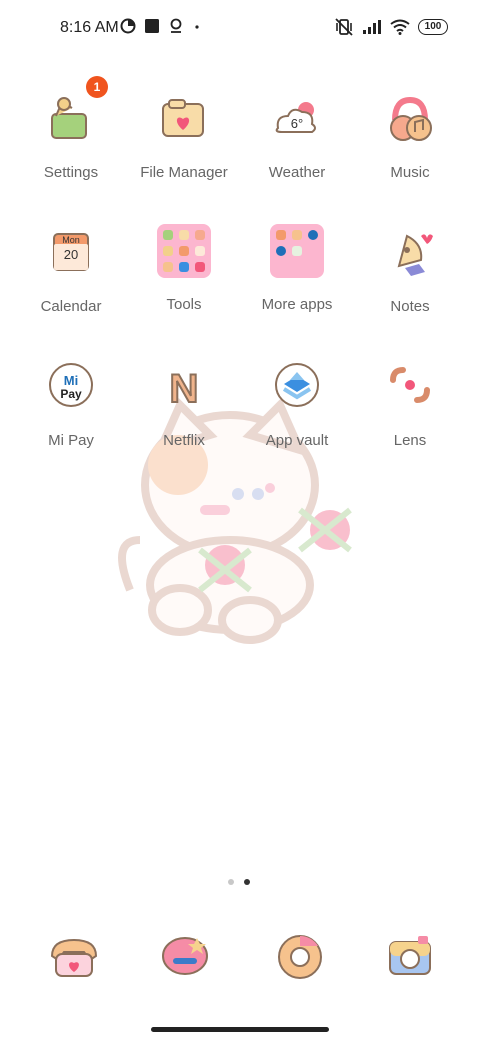 This screenshot has height=1040, width=480. I want to click on calendar-icon: Mon 20, so click(71, 255).